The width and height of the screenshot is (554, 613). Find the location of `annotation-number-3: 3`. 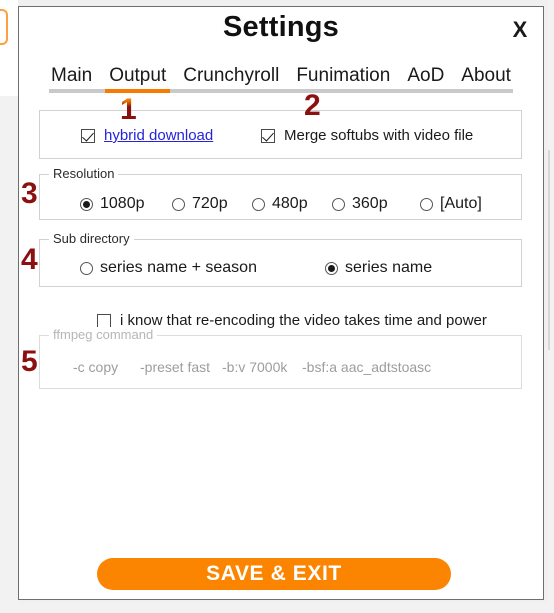

annotation-number-3: 3 is located at coordinates (29, 193).